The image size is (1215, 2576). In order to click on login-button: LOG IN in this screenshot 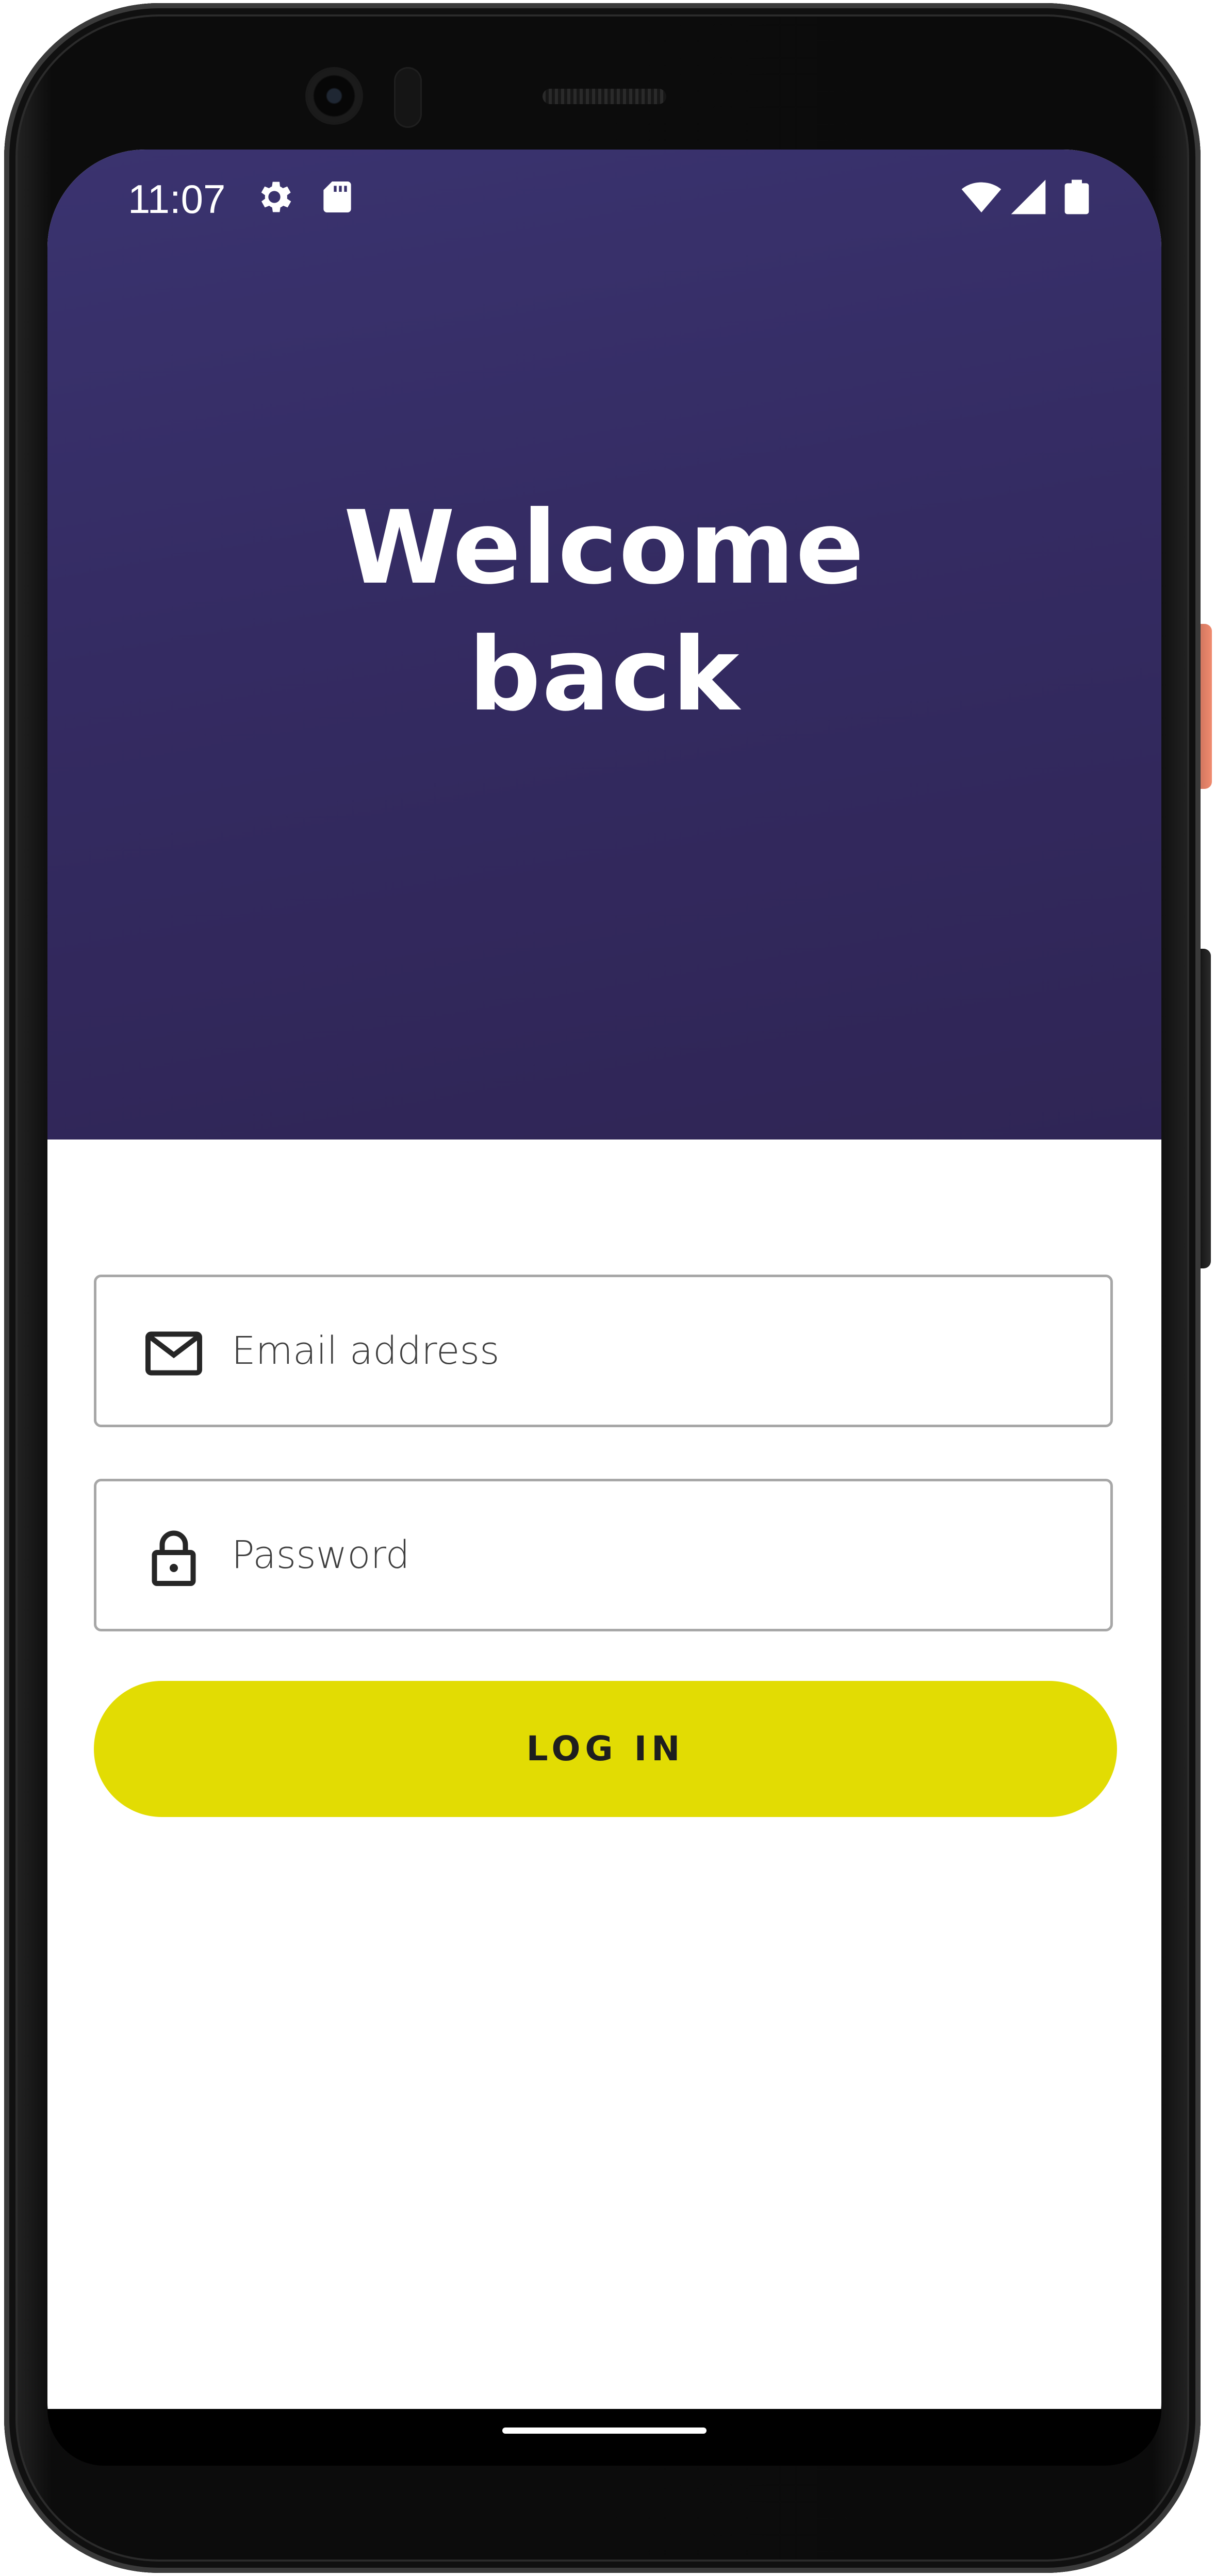, I will do `click(605, 1749)`.